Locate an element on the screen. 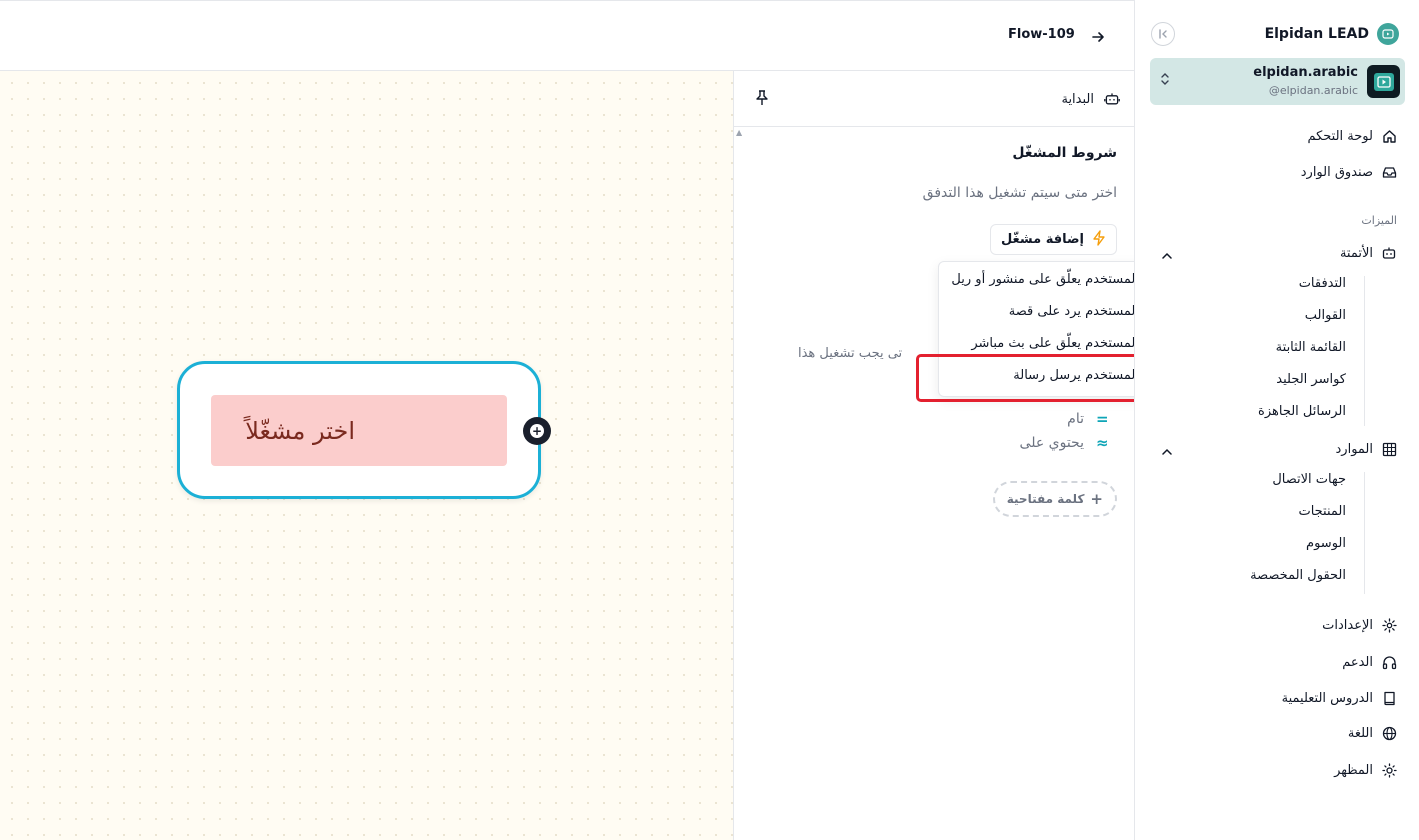  section-label-features: الميزات is located at coordinates (1379, 220).